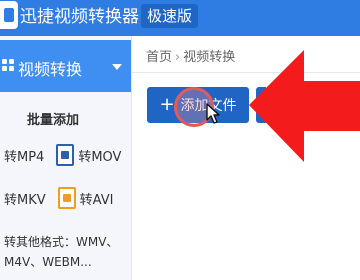 This screenshot has width=360, height=280. I want to click on convert-mp4-link: 转MP4, so click(24, 155).